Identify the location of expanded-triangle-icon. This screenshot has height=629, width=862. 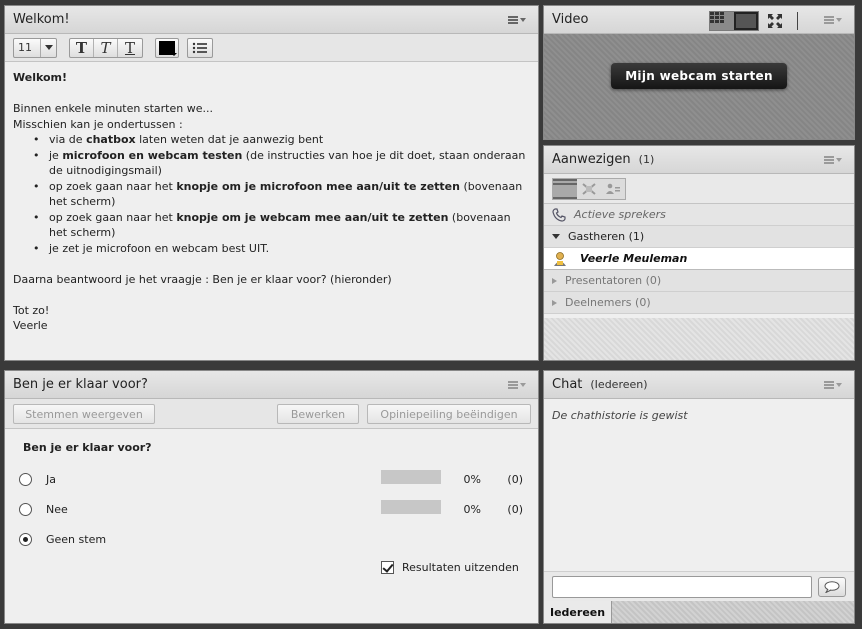
(556, 236).